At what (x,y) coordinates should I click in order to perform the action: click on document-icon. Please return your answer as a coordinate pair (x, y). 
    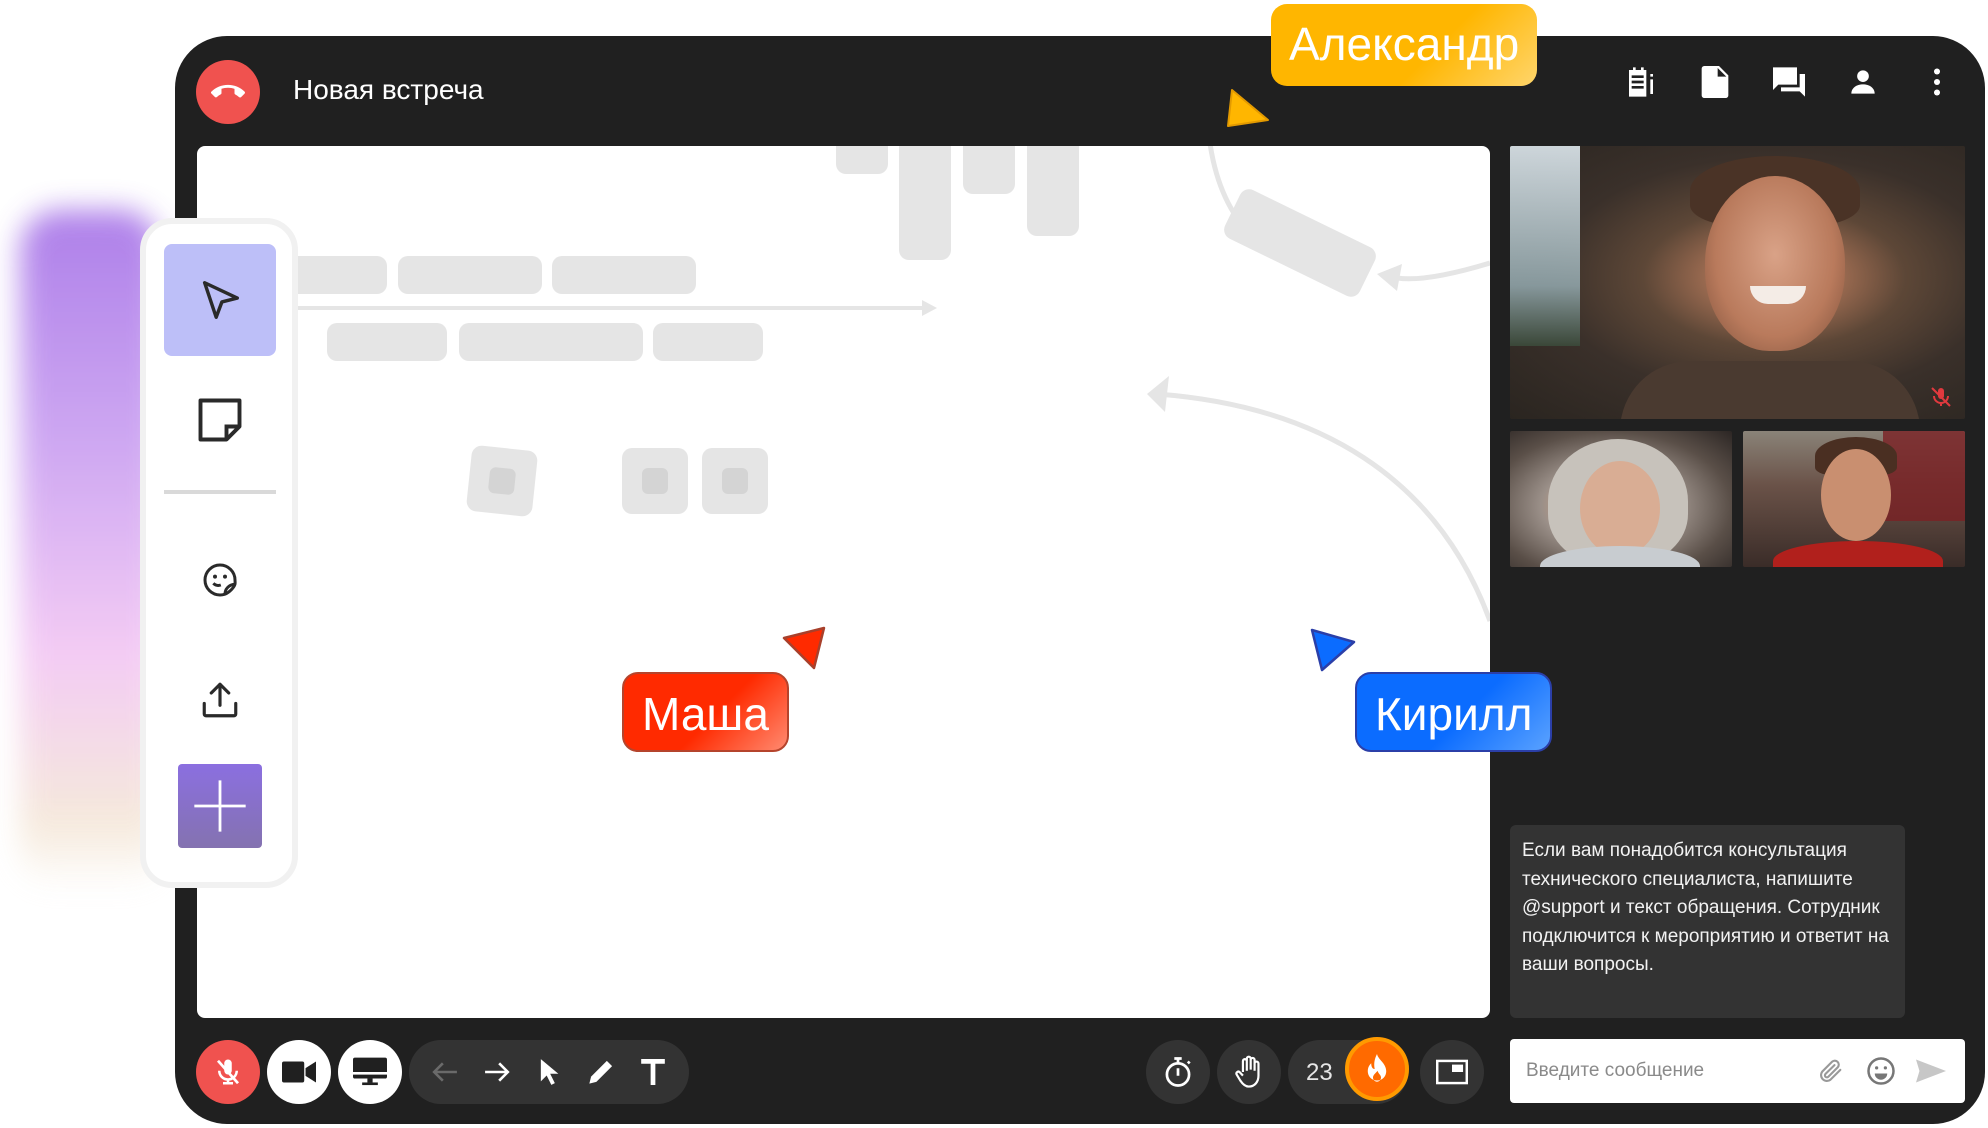
    Looking at the image, I should click on (1715, 82).